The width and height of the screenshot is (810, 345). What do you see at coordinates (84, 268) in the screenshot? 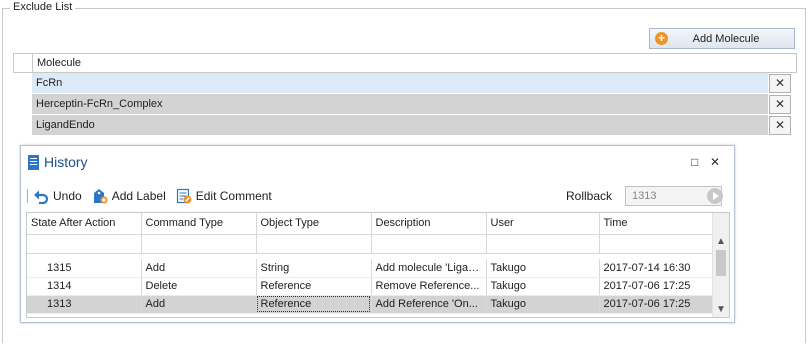
I see `cell-state: 1315` at bounding box center [84, 268].